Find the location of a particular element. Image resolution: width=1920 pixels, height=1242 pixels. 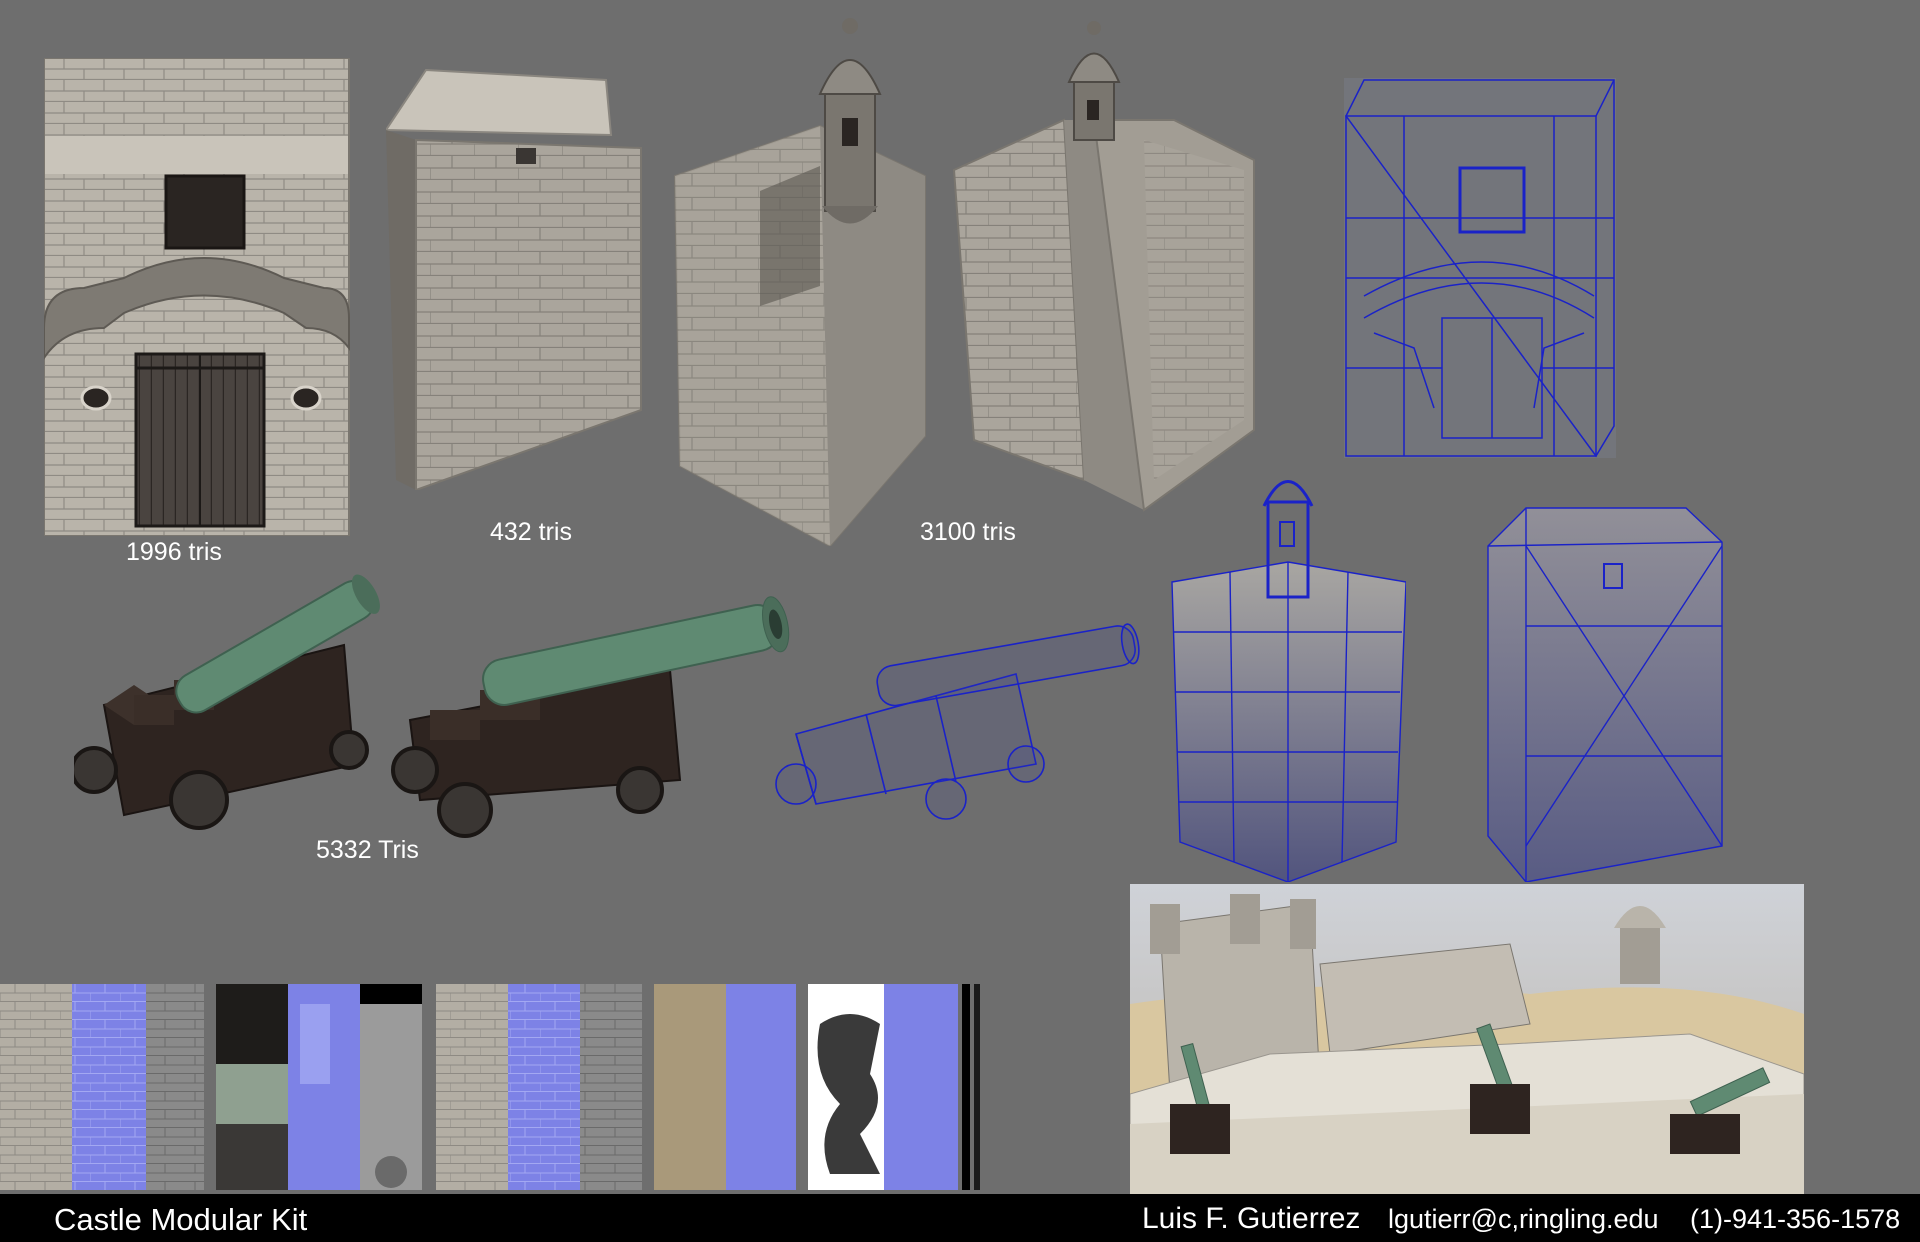

footer-author: Luis F. Gutierrez is located at coordinates (1251, 1218).